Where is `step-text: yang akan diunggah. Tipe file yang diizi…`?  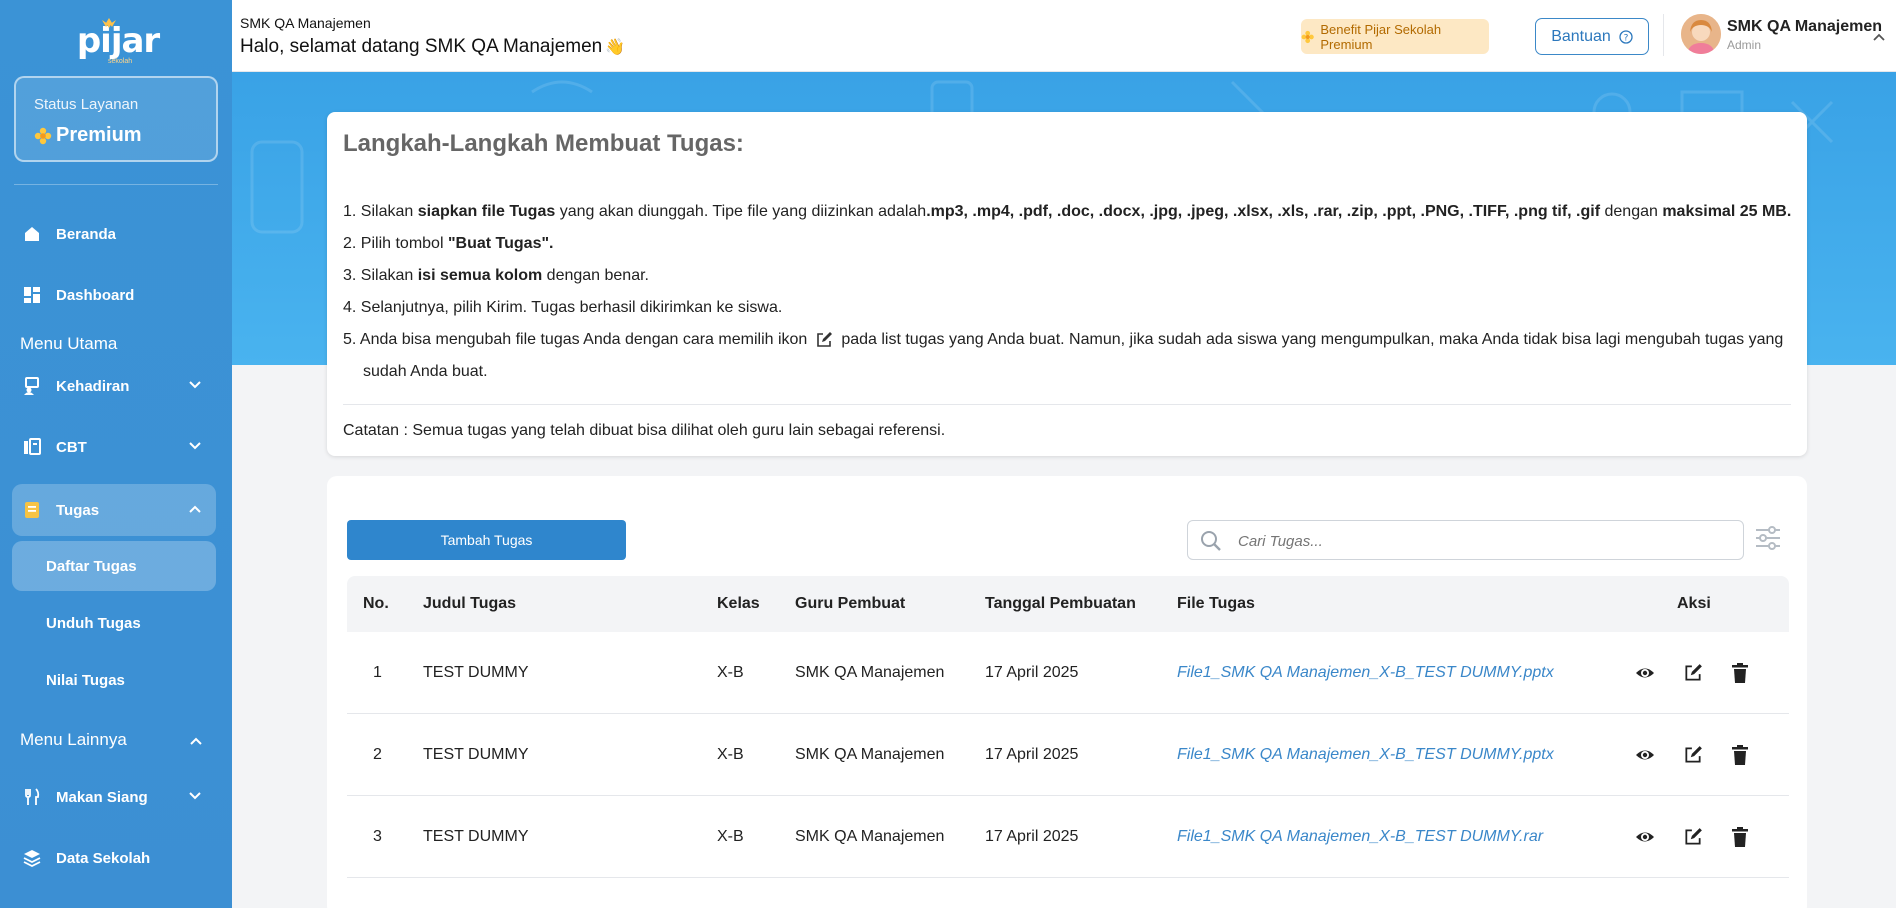 step-text: yang akan diunggah. Tipe file yang diizi… is located at coordinates (741, 211).